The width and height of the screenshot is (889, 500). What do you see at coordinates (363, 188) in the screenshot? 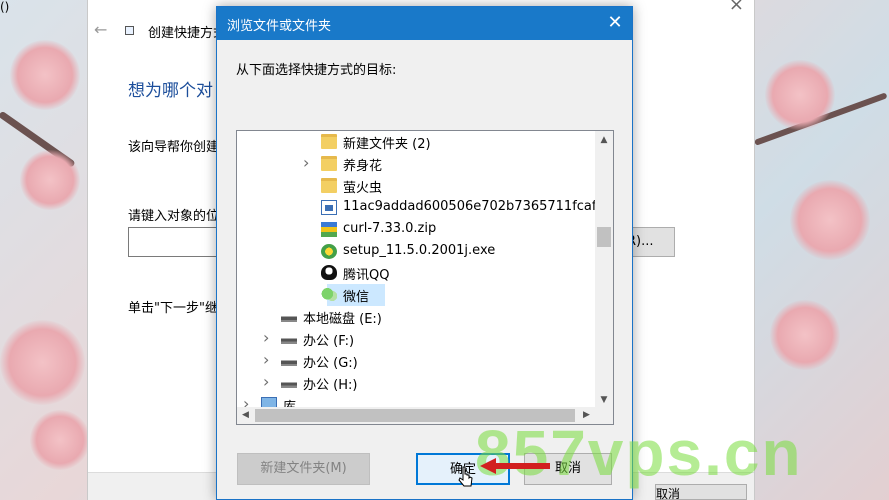
I see `tree-item-label: 萤火虫` at bounding box center [363, 188].